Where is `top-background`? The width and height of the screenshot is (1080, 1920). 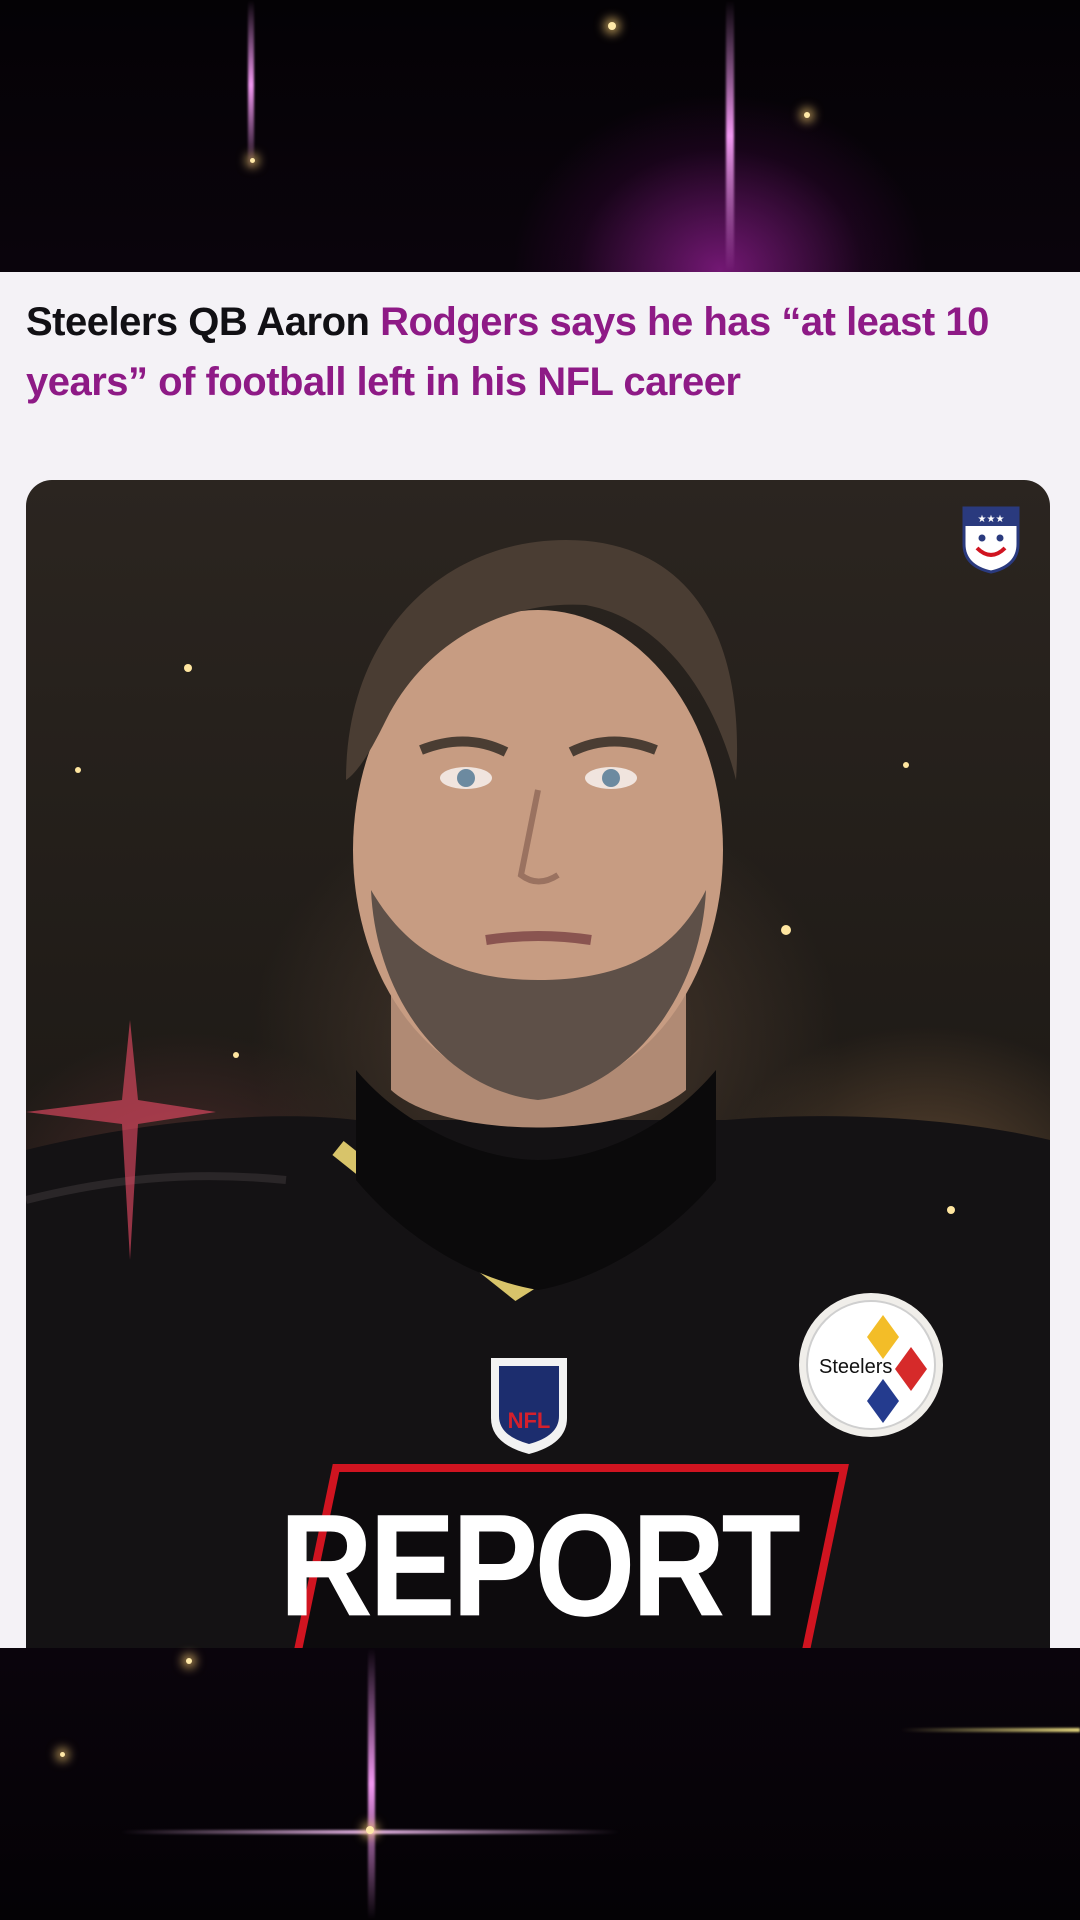 top-background is located at coordinates (540, 136).